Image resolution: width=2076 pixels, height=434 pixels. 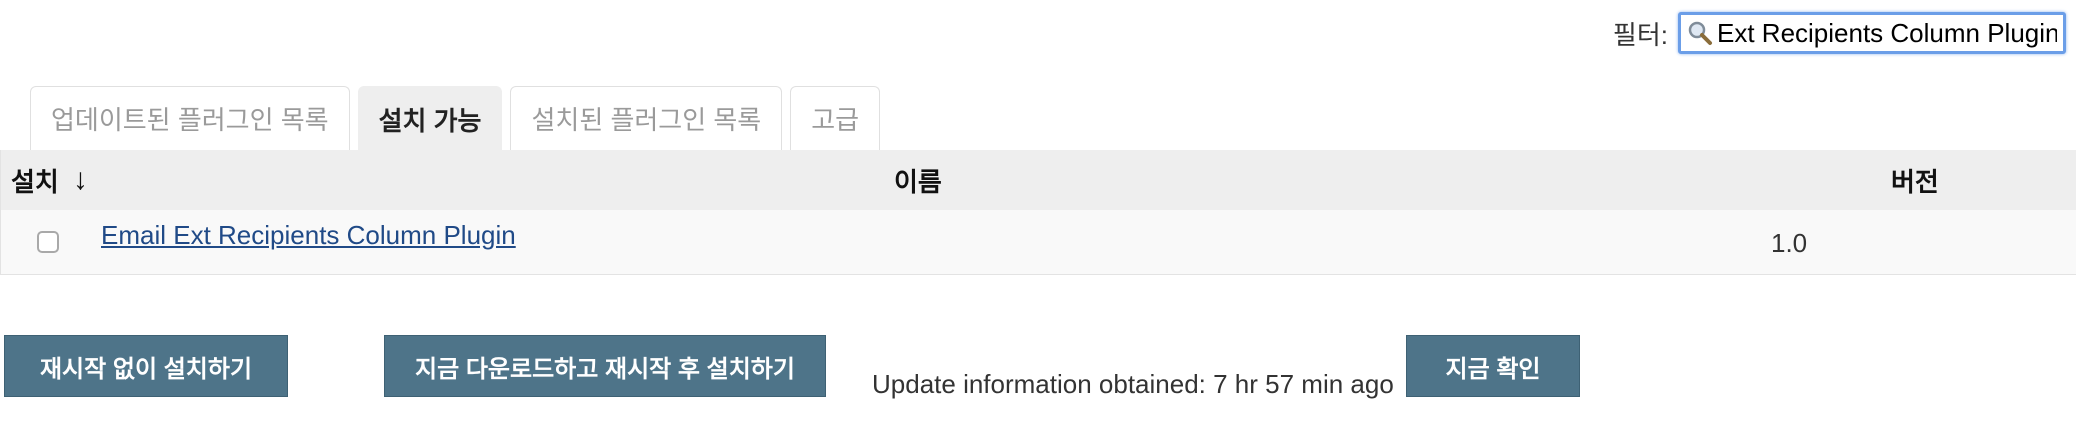 I want to click on plugin-version: 1.0, so click(x=1789, y=243).